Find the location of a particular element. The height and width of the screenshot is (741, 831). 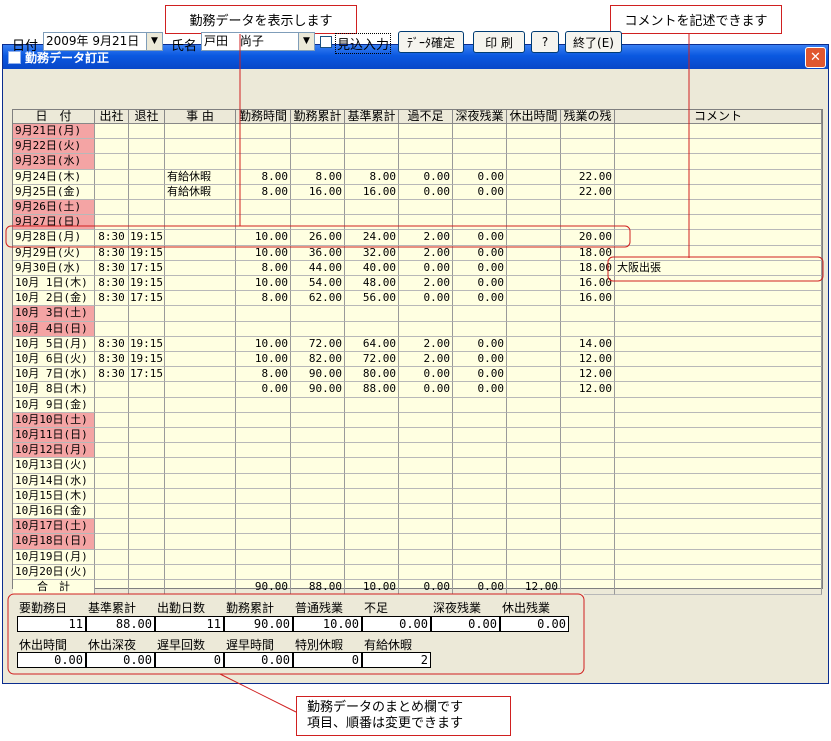

chevron-down-icon: ▼ is located at coordinates (306, 41).